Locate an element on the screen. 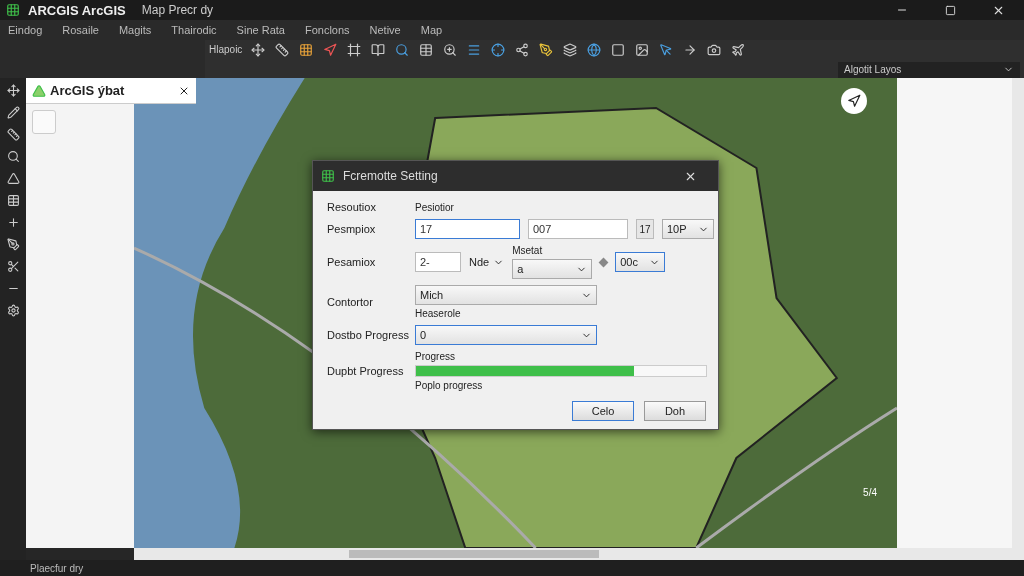 This screenshot has width=1024, height=576. app-logo-icon is located at coordinates (13, 10).